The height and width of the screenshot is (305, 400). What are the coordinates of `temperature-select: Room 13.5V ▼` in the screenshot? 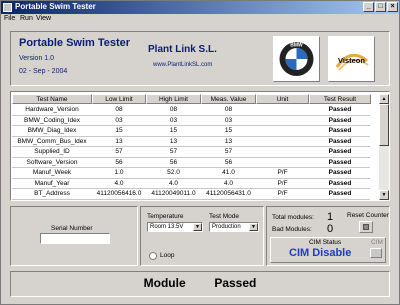 It's located at (175, 227).